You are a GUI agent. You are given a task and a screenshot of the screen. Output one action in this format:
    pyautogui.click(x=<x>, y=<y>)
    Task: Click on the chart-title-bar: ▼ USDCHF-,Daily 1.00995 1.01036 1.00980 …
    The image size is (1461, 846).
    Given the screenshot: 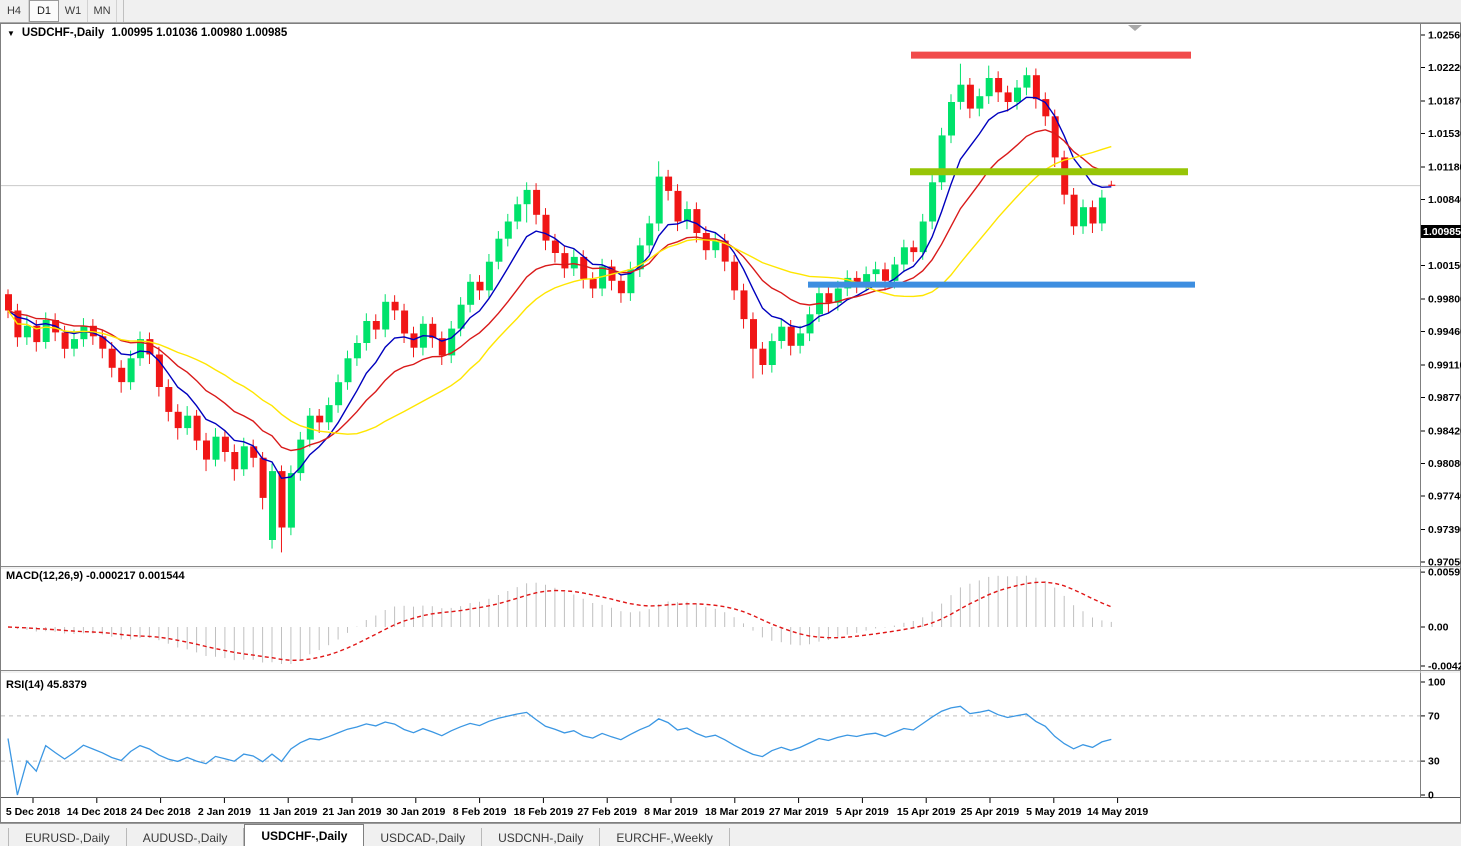 What is the action you would take?
    pyautogui.click(x=147, y=33)
    